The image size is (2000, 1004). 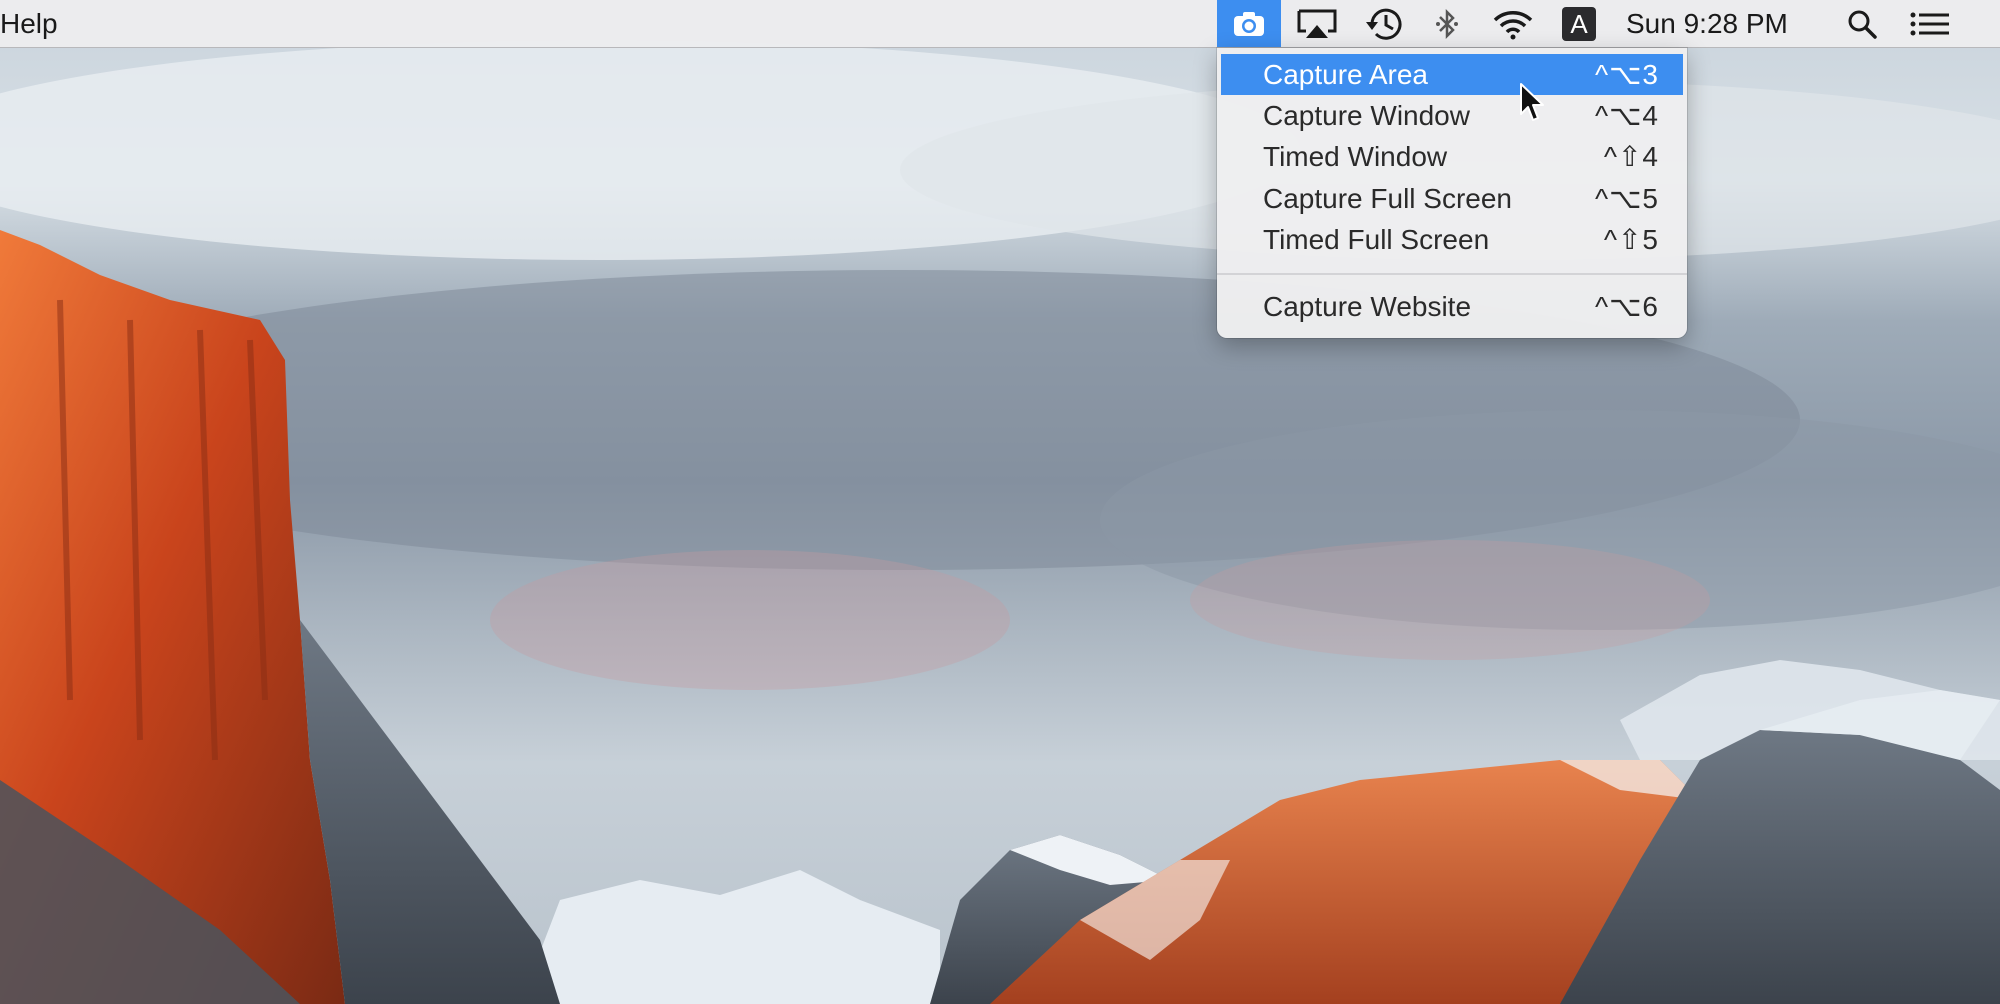 What do you see at coordinates (1452, 156) in the screenshot?
I see `menu-item-timed-window: Timed Window ^⇧4` at bounding box center [1452, 156].